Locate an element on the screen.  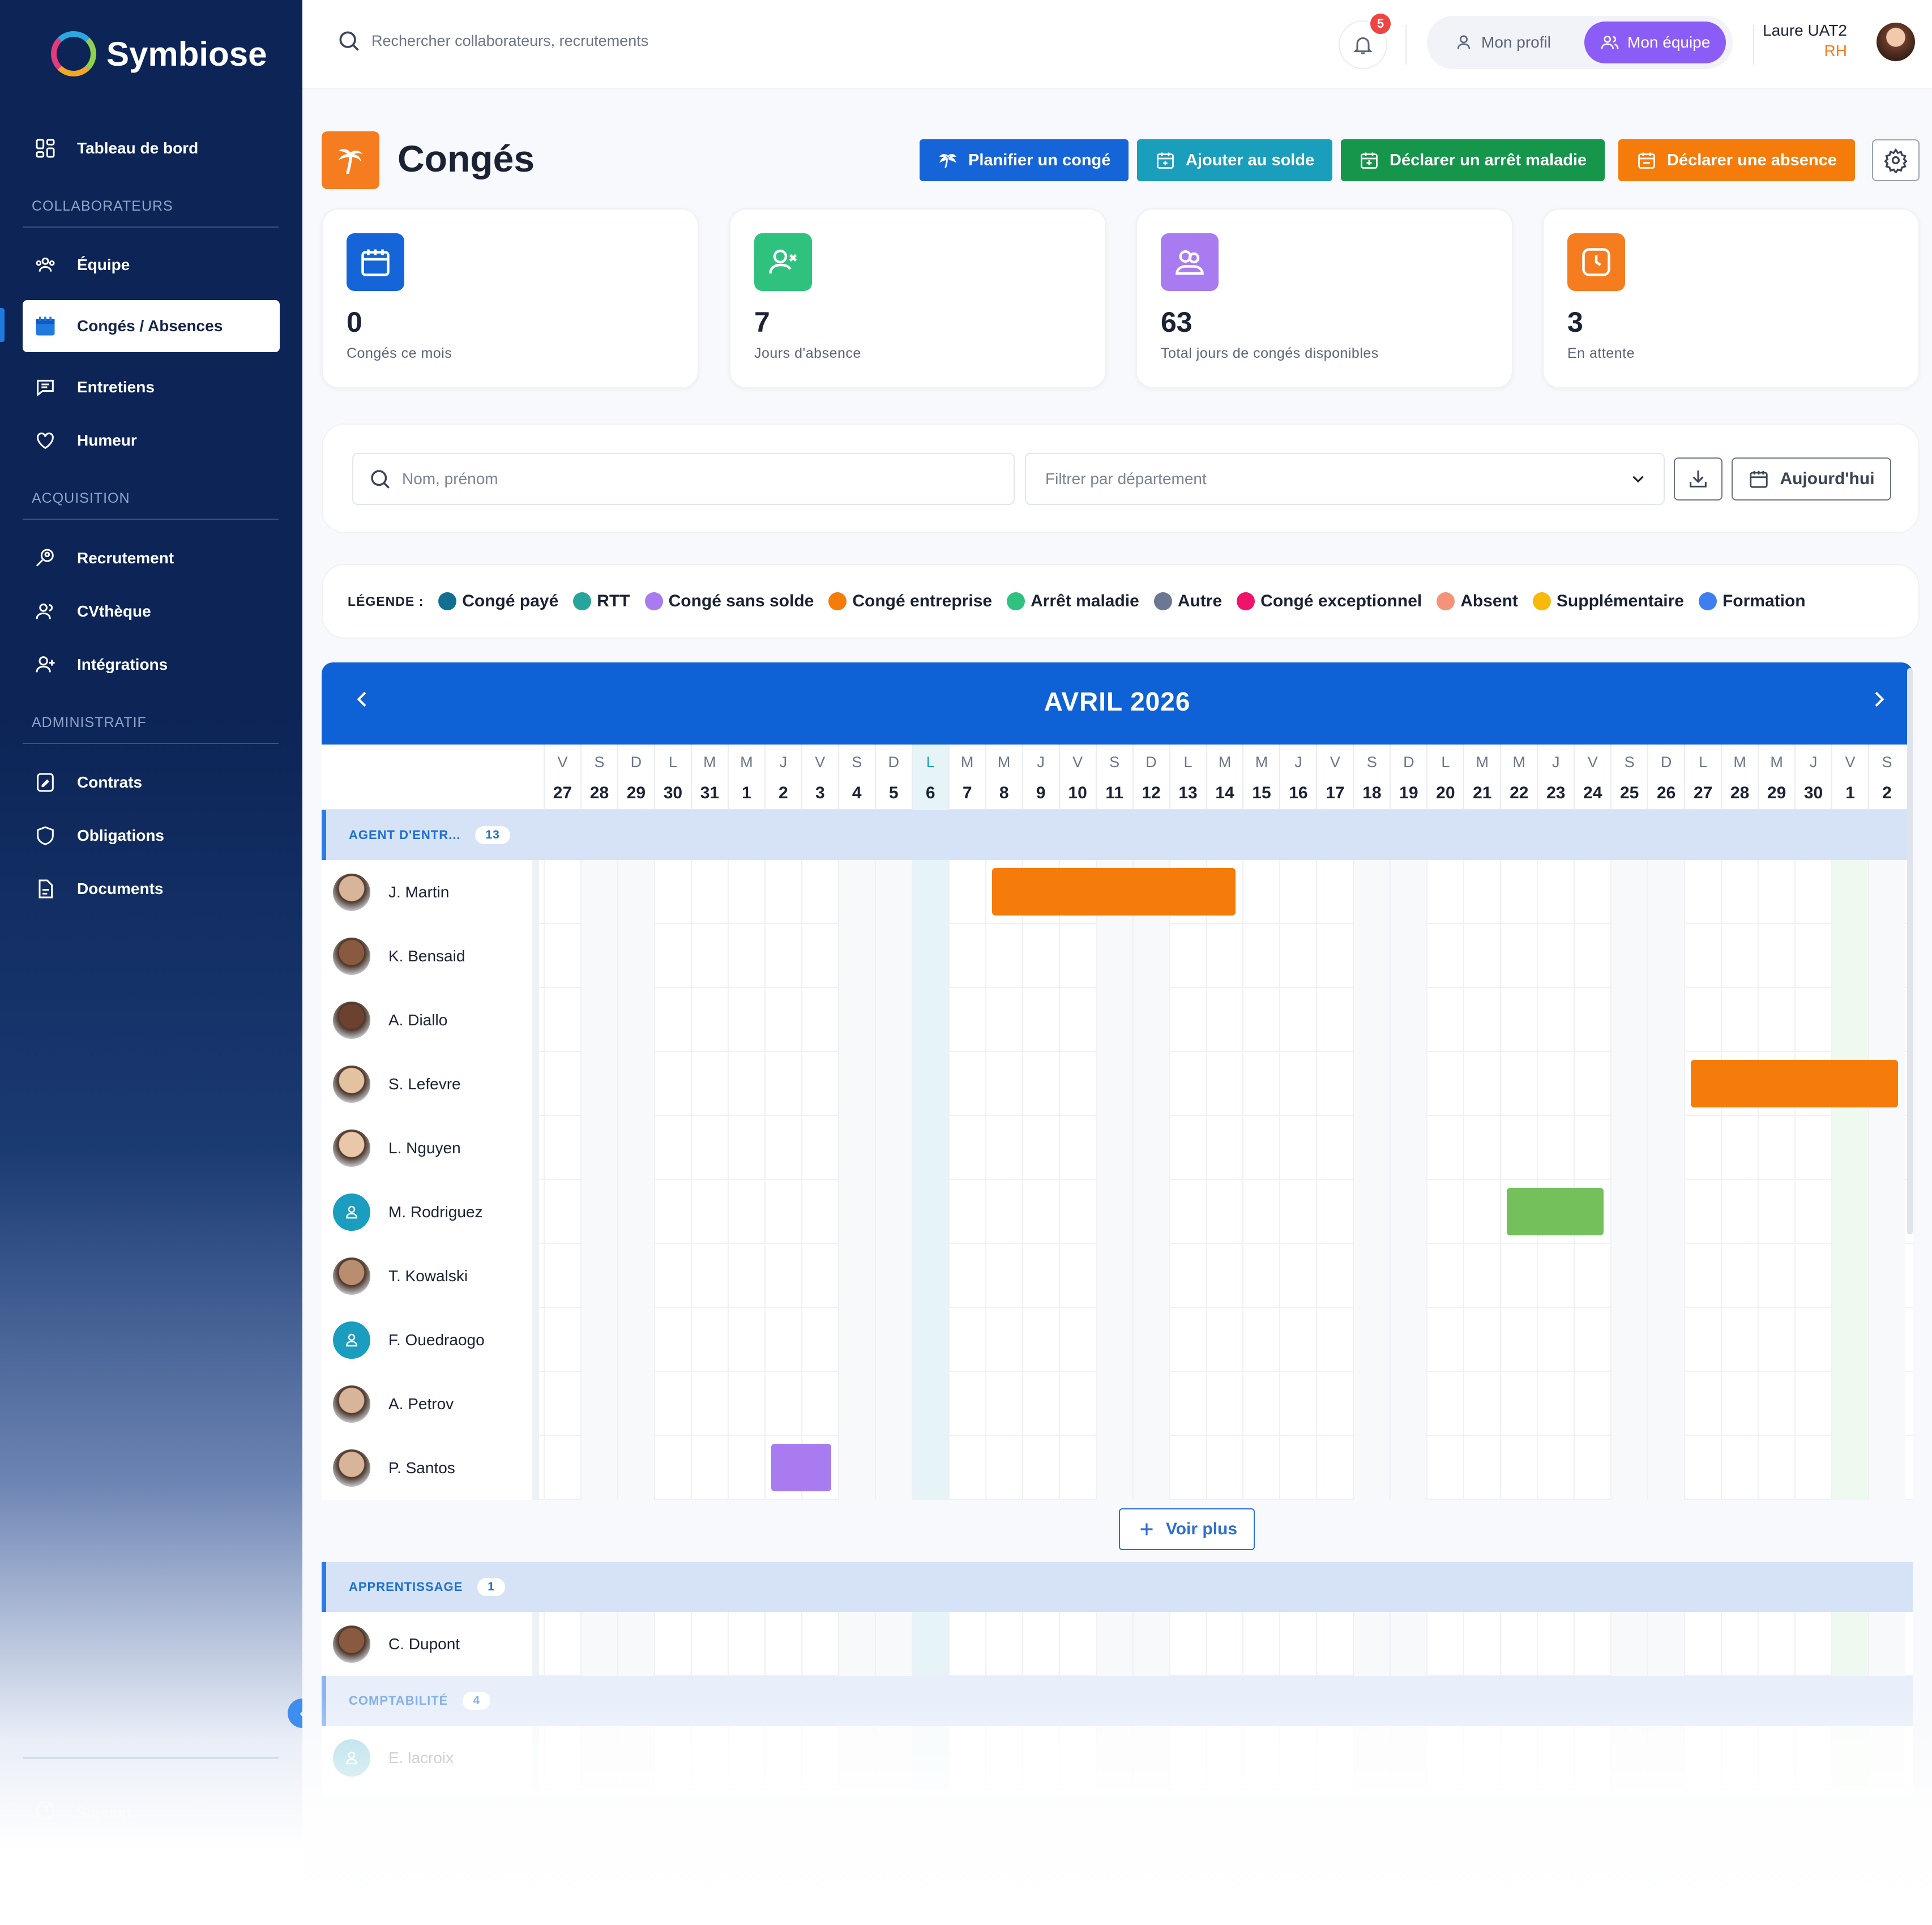
notifications-button: 5 is located at coordinates (1366, 40).